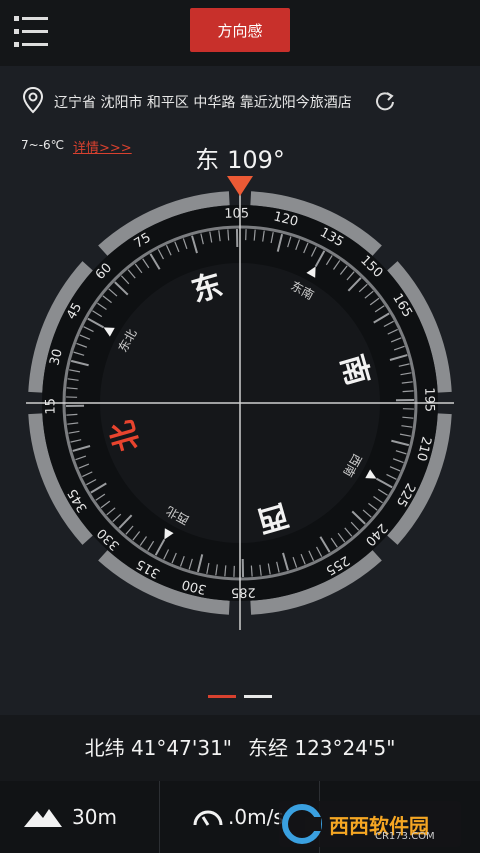 This screenshot has height=853, width=480. What do you see at coordinates (322, 748) in the screenshot?
I see `longitude-text: 东经 123°24'5"` at bounding box center [322, 748].